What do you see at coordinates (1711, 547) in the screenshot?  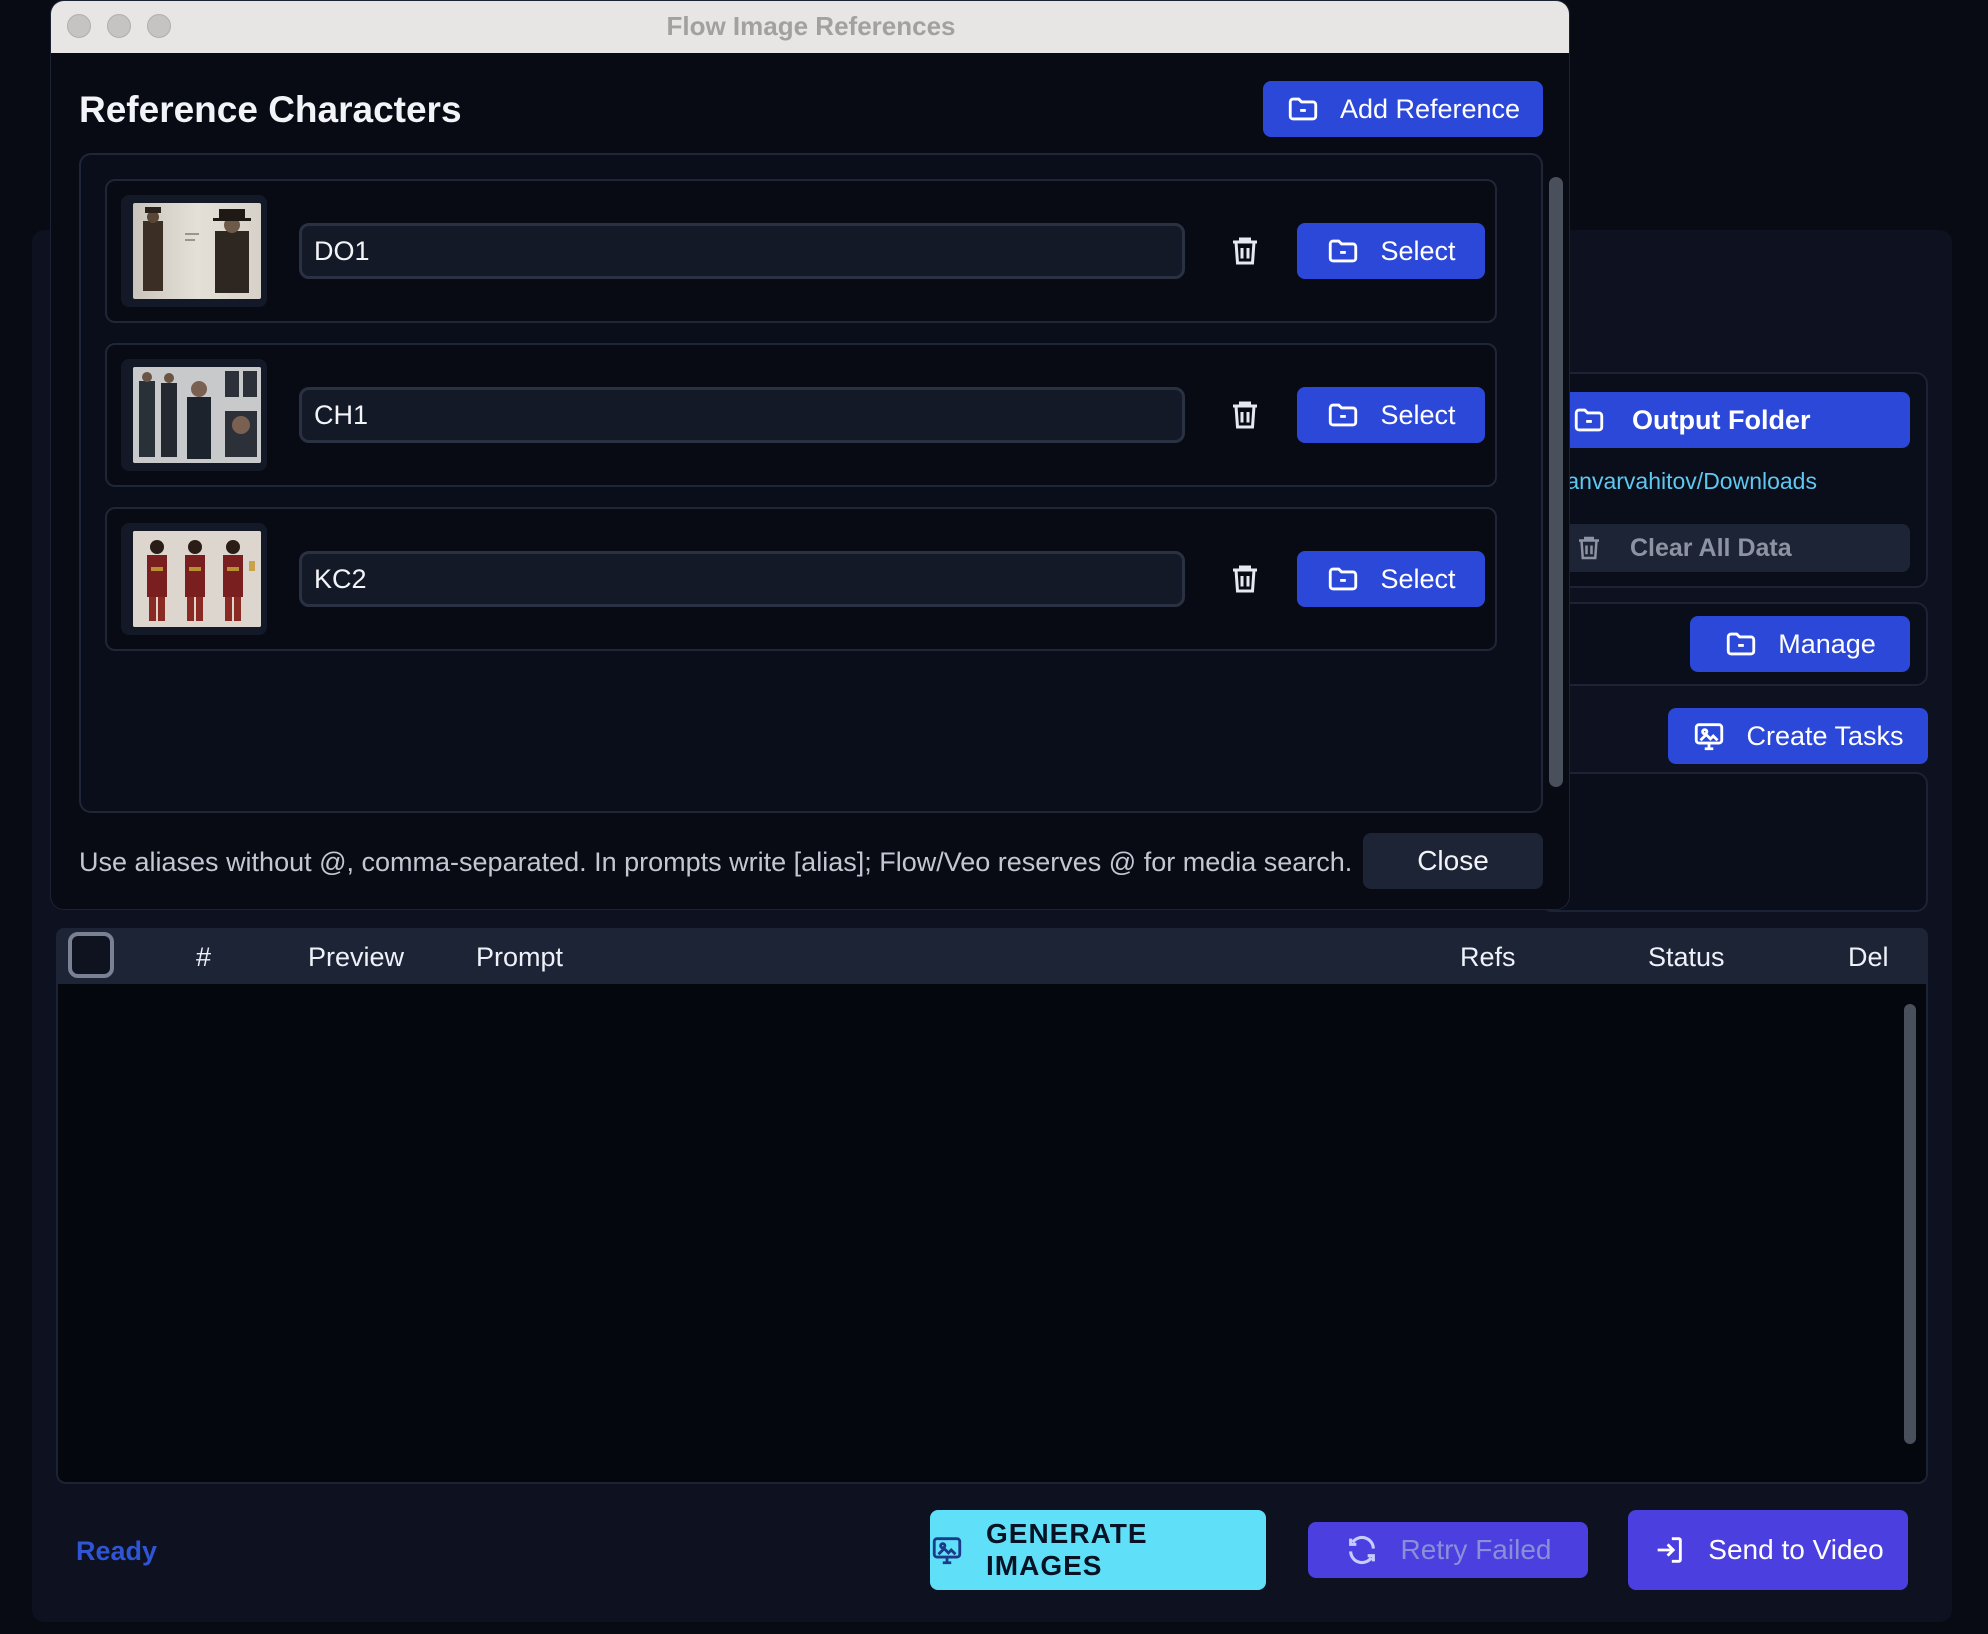 I see `clear-all-data-label: Clear All Data` at bounding box center [1711, 547].